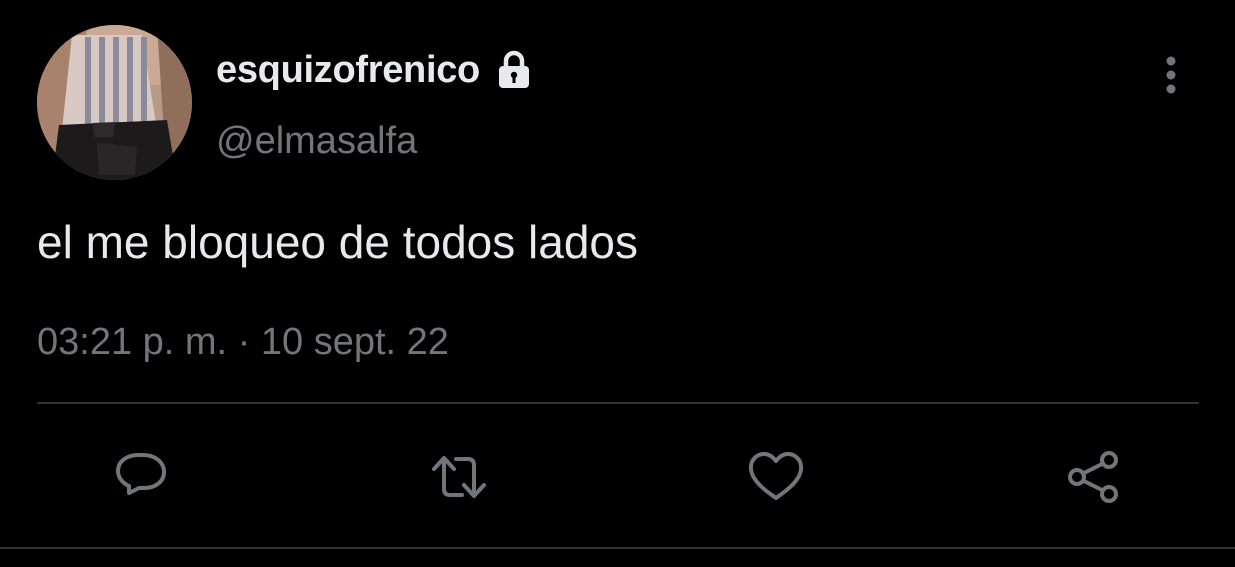  I want to click on author-row: esquizofrenico, so click(376, 70).